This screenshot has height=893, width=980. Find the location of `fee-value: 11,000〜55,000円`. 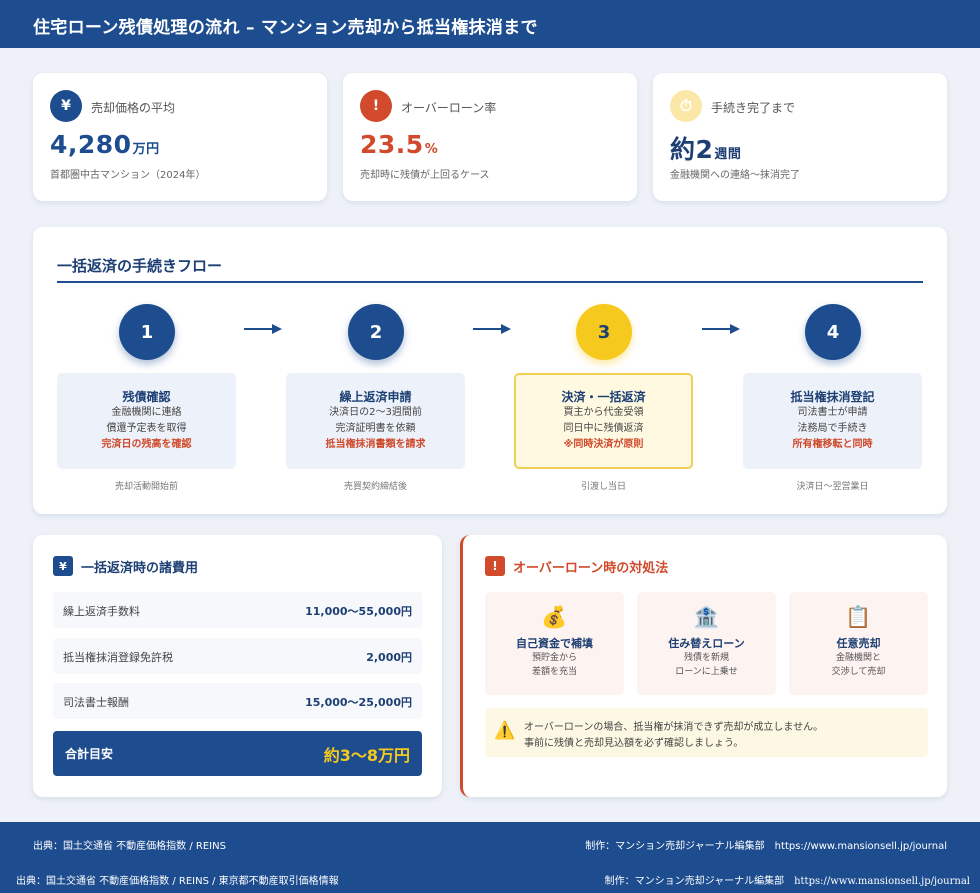

fee-value: 11,000〜55,000円 is located at coordinates (358, 611).